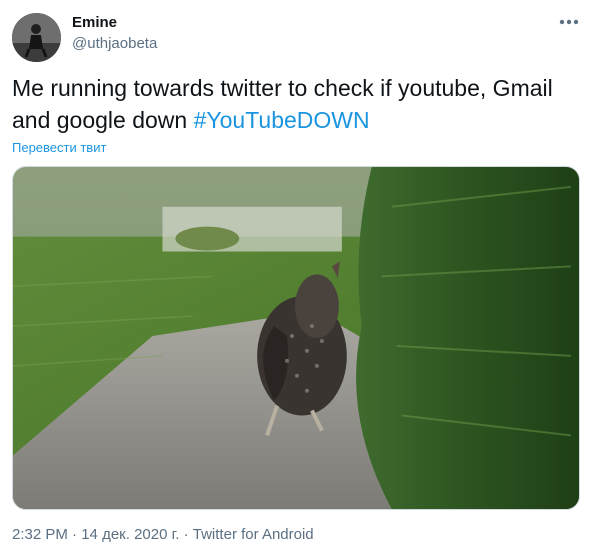 The width and height of the screenshot is (596, 558). Describe the element at coordinates (130, 534) in the screenshot. I see `tweet-date: 14 дек. 2020 г.` at that location.